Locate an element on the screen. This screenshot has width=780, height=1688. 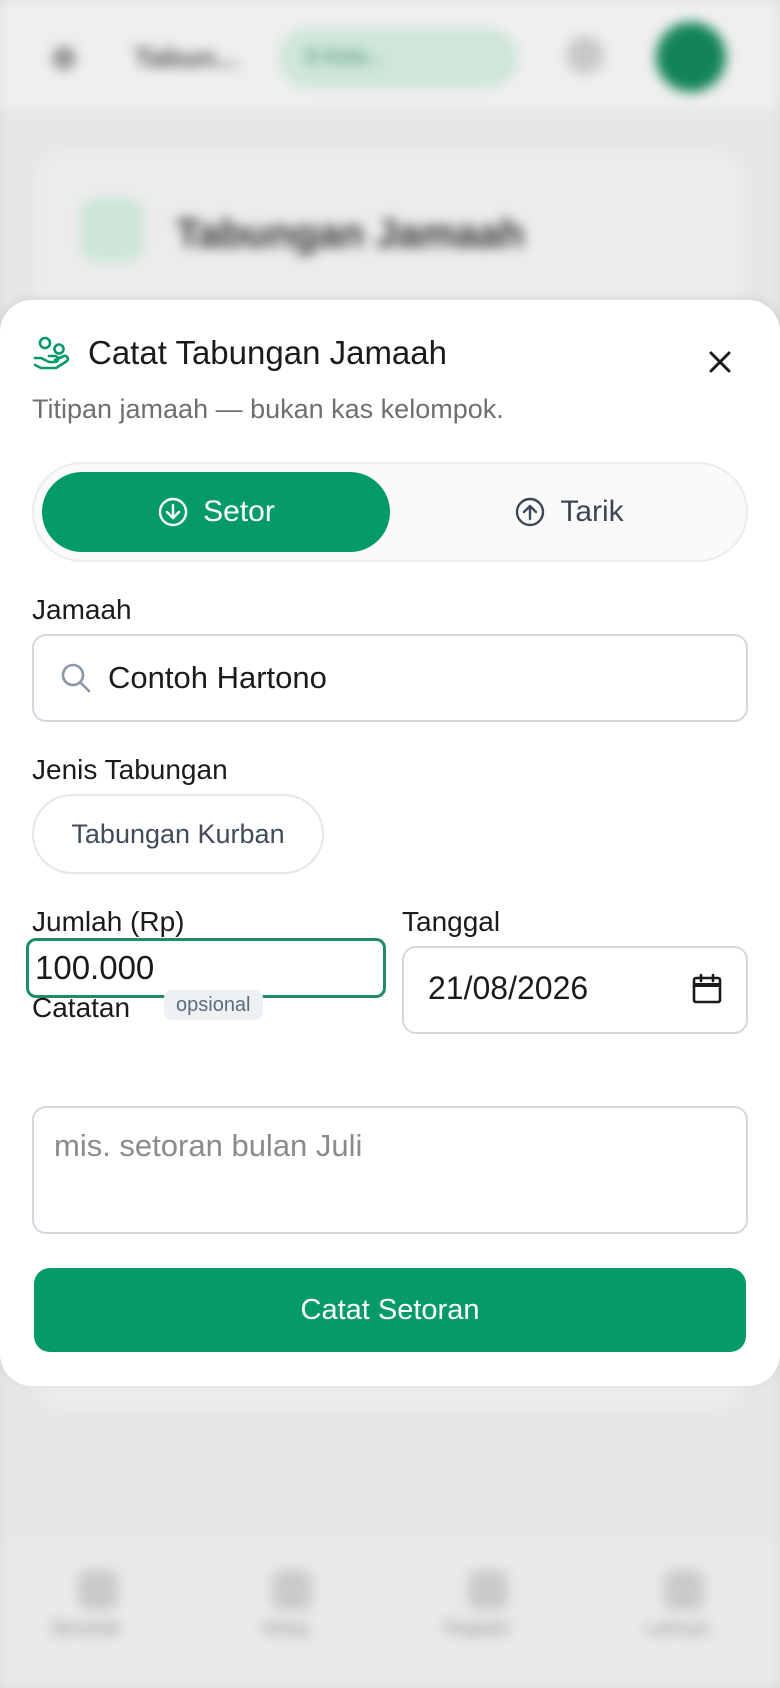
jenis-tabungan-label: Jenis Tabungan is located at coordinates (130, 769).